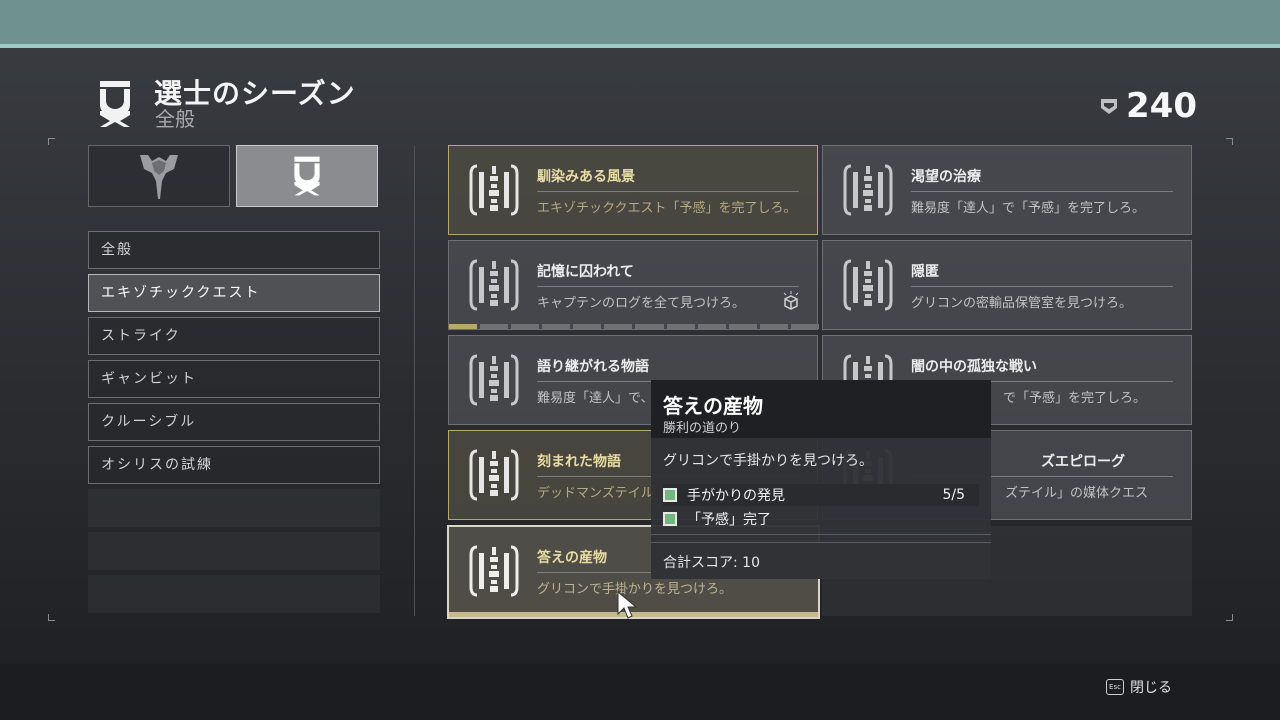 The height and width of the screenshot is (720, 1280). What do you see at coordinates (1151, 688) in the screenshot?
I see `close-label: 閉じる` at bounding box center [1151, 688].